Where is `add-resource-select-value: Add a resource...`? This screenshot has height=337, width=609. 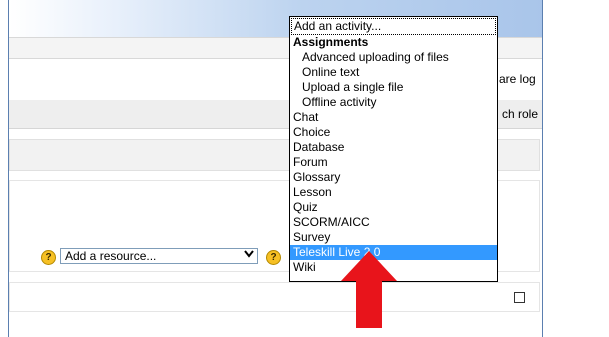 add-resource-select-value: Add a resource... is located at coordinates (111, 256).